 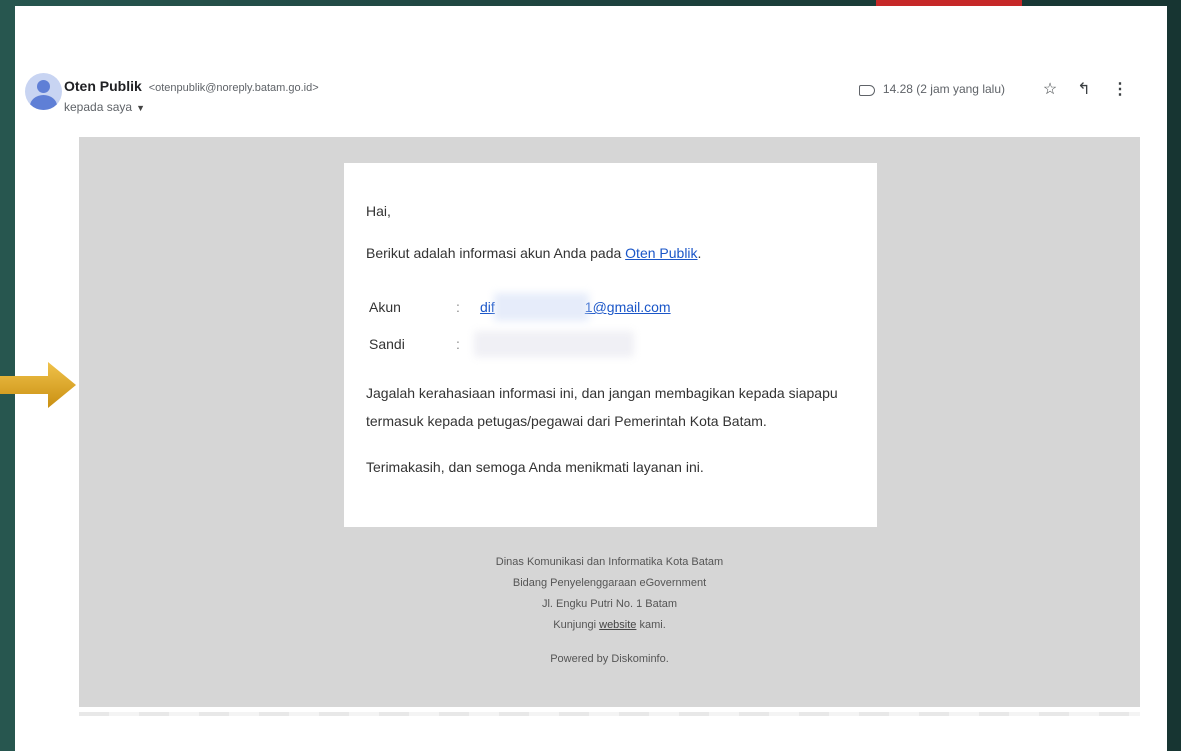 What do you see at coordinates (487, 307) in the screenshot?
I see `account-email-start: dif` at bounding box center [487, 307].